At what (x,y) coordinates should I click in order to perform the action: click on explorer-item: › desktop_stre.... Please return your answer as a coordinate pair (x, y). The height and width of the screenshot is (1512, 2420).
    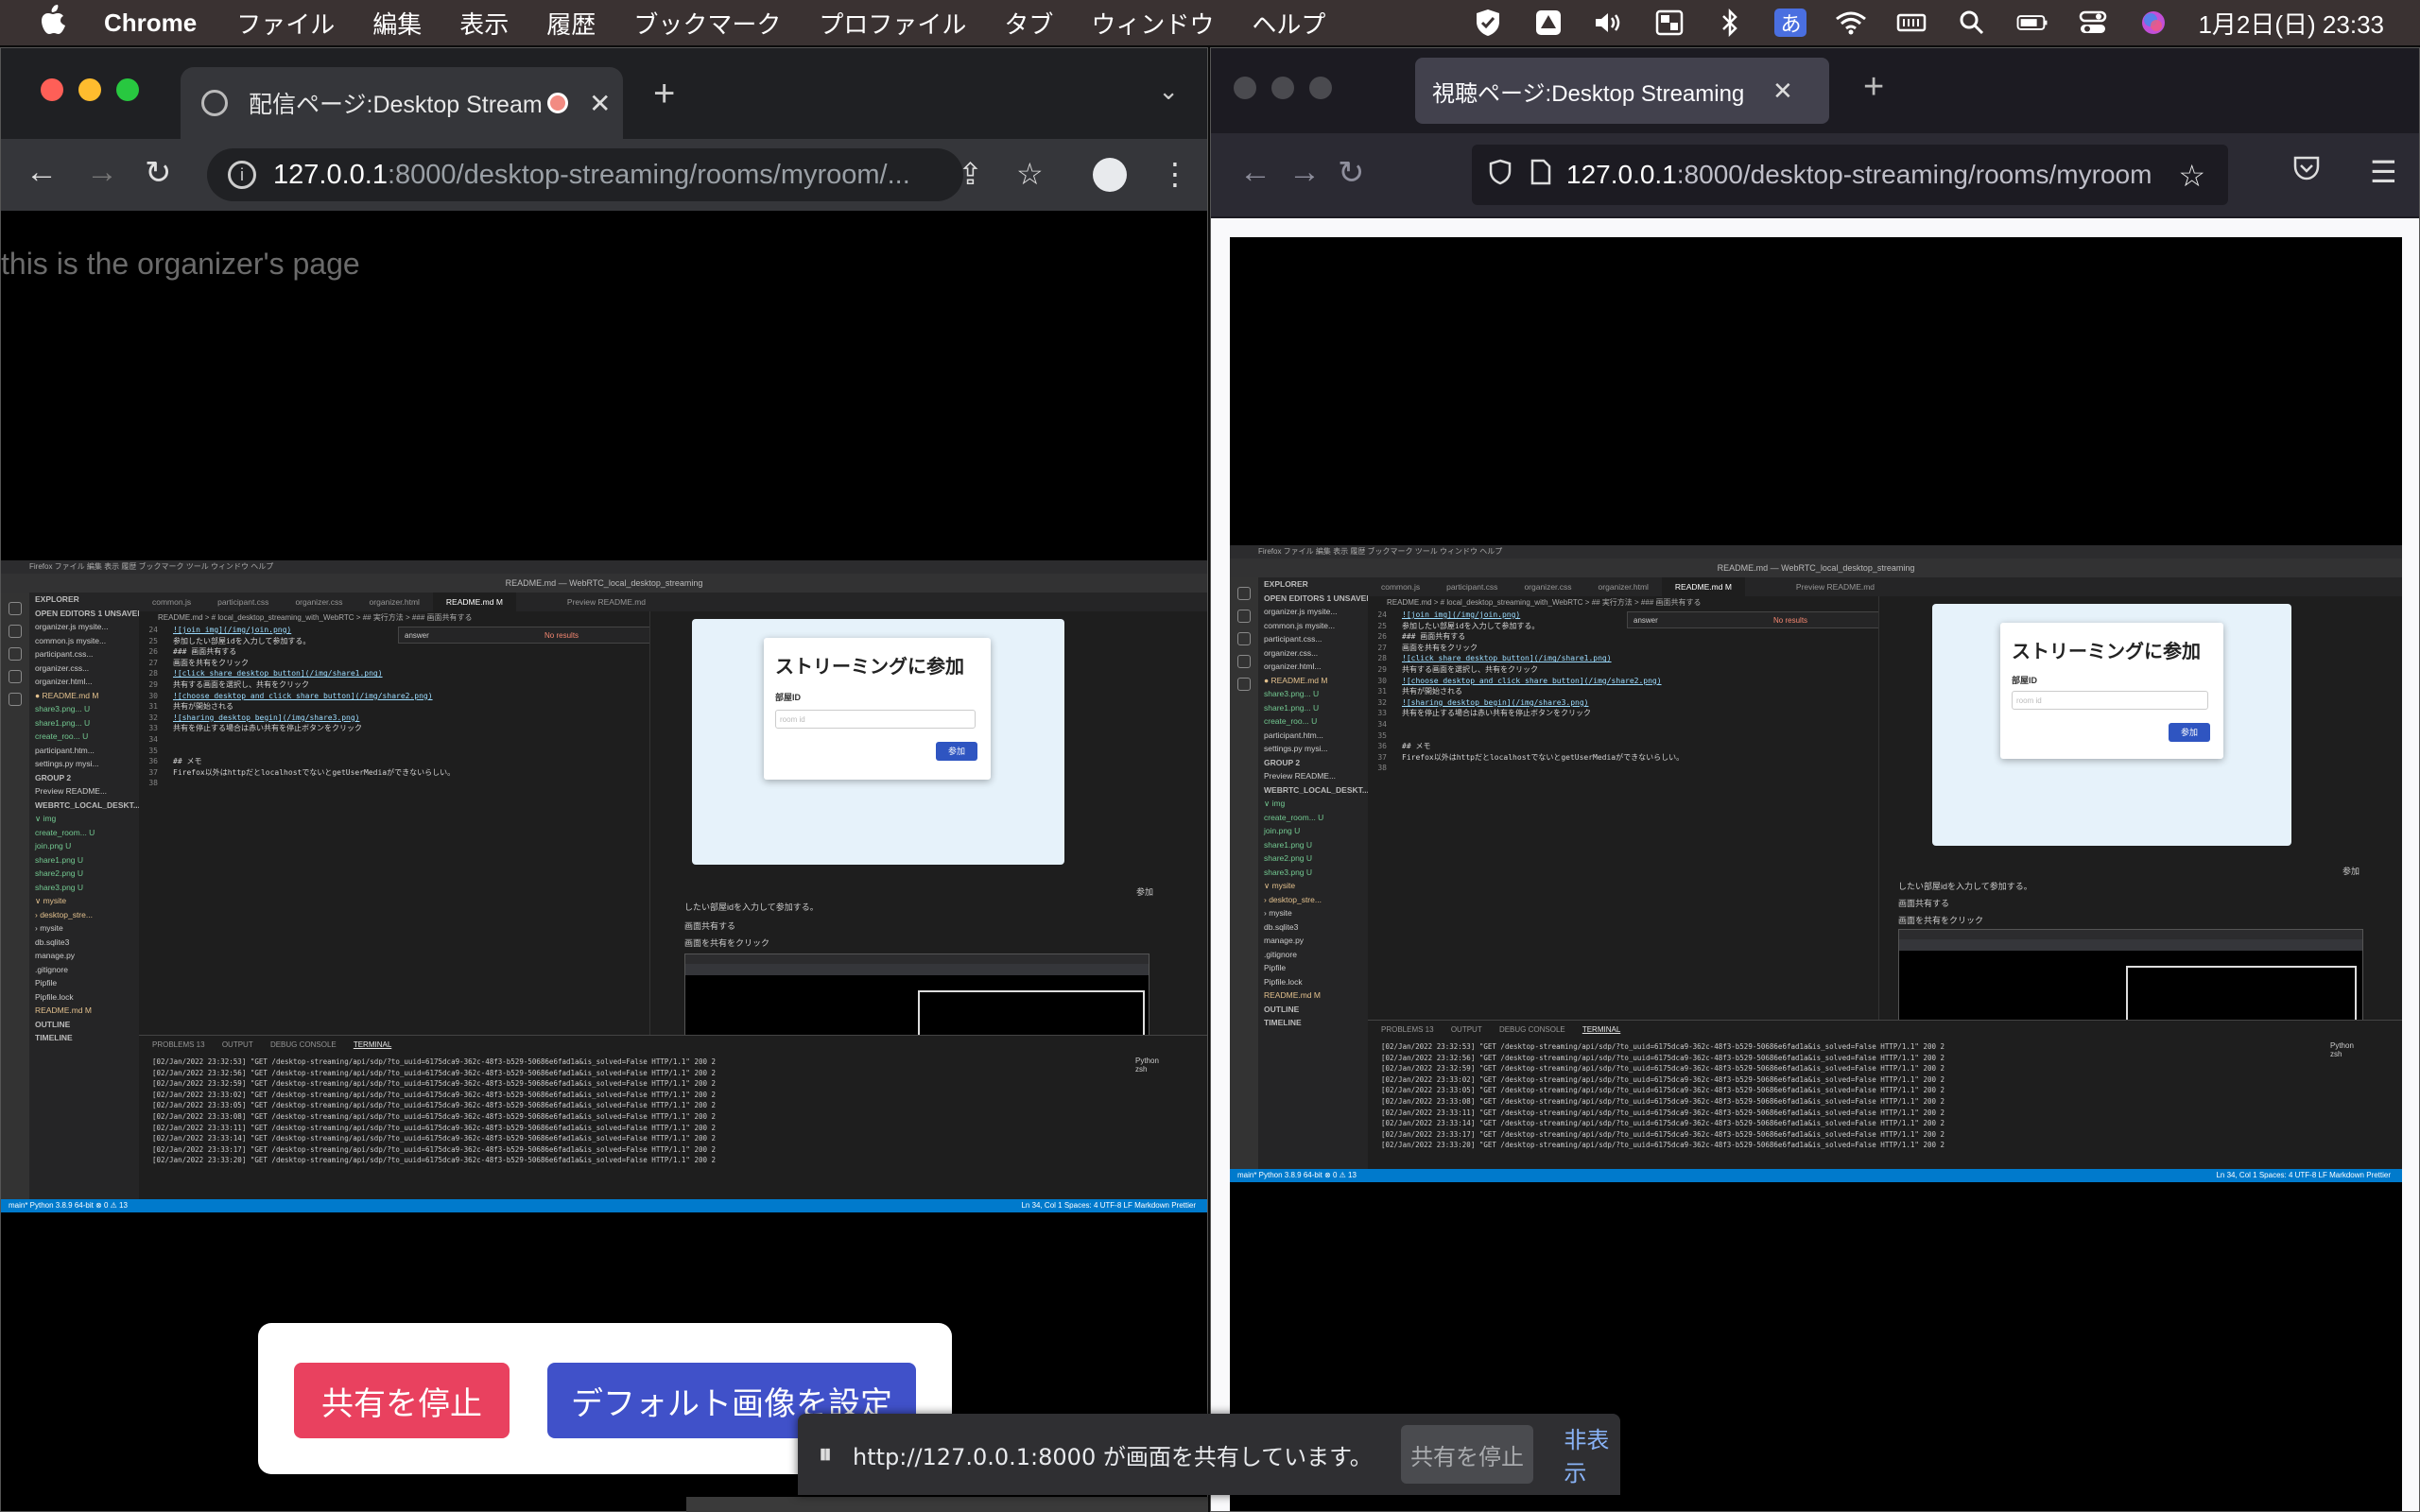
    Looking at the image, I should click on (1293, 899).